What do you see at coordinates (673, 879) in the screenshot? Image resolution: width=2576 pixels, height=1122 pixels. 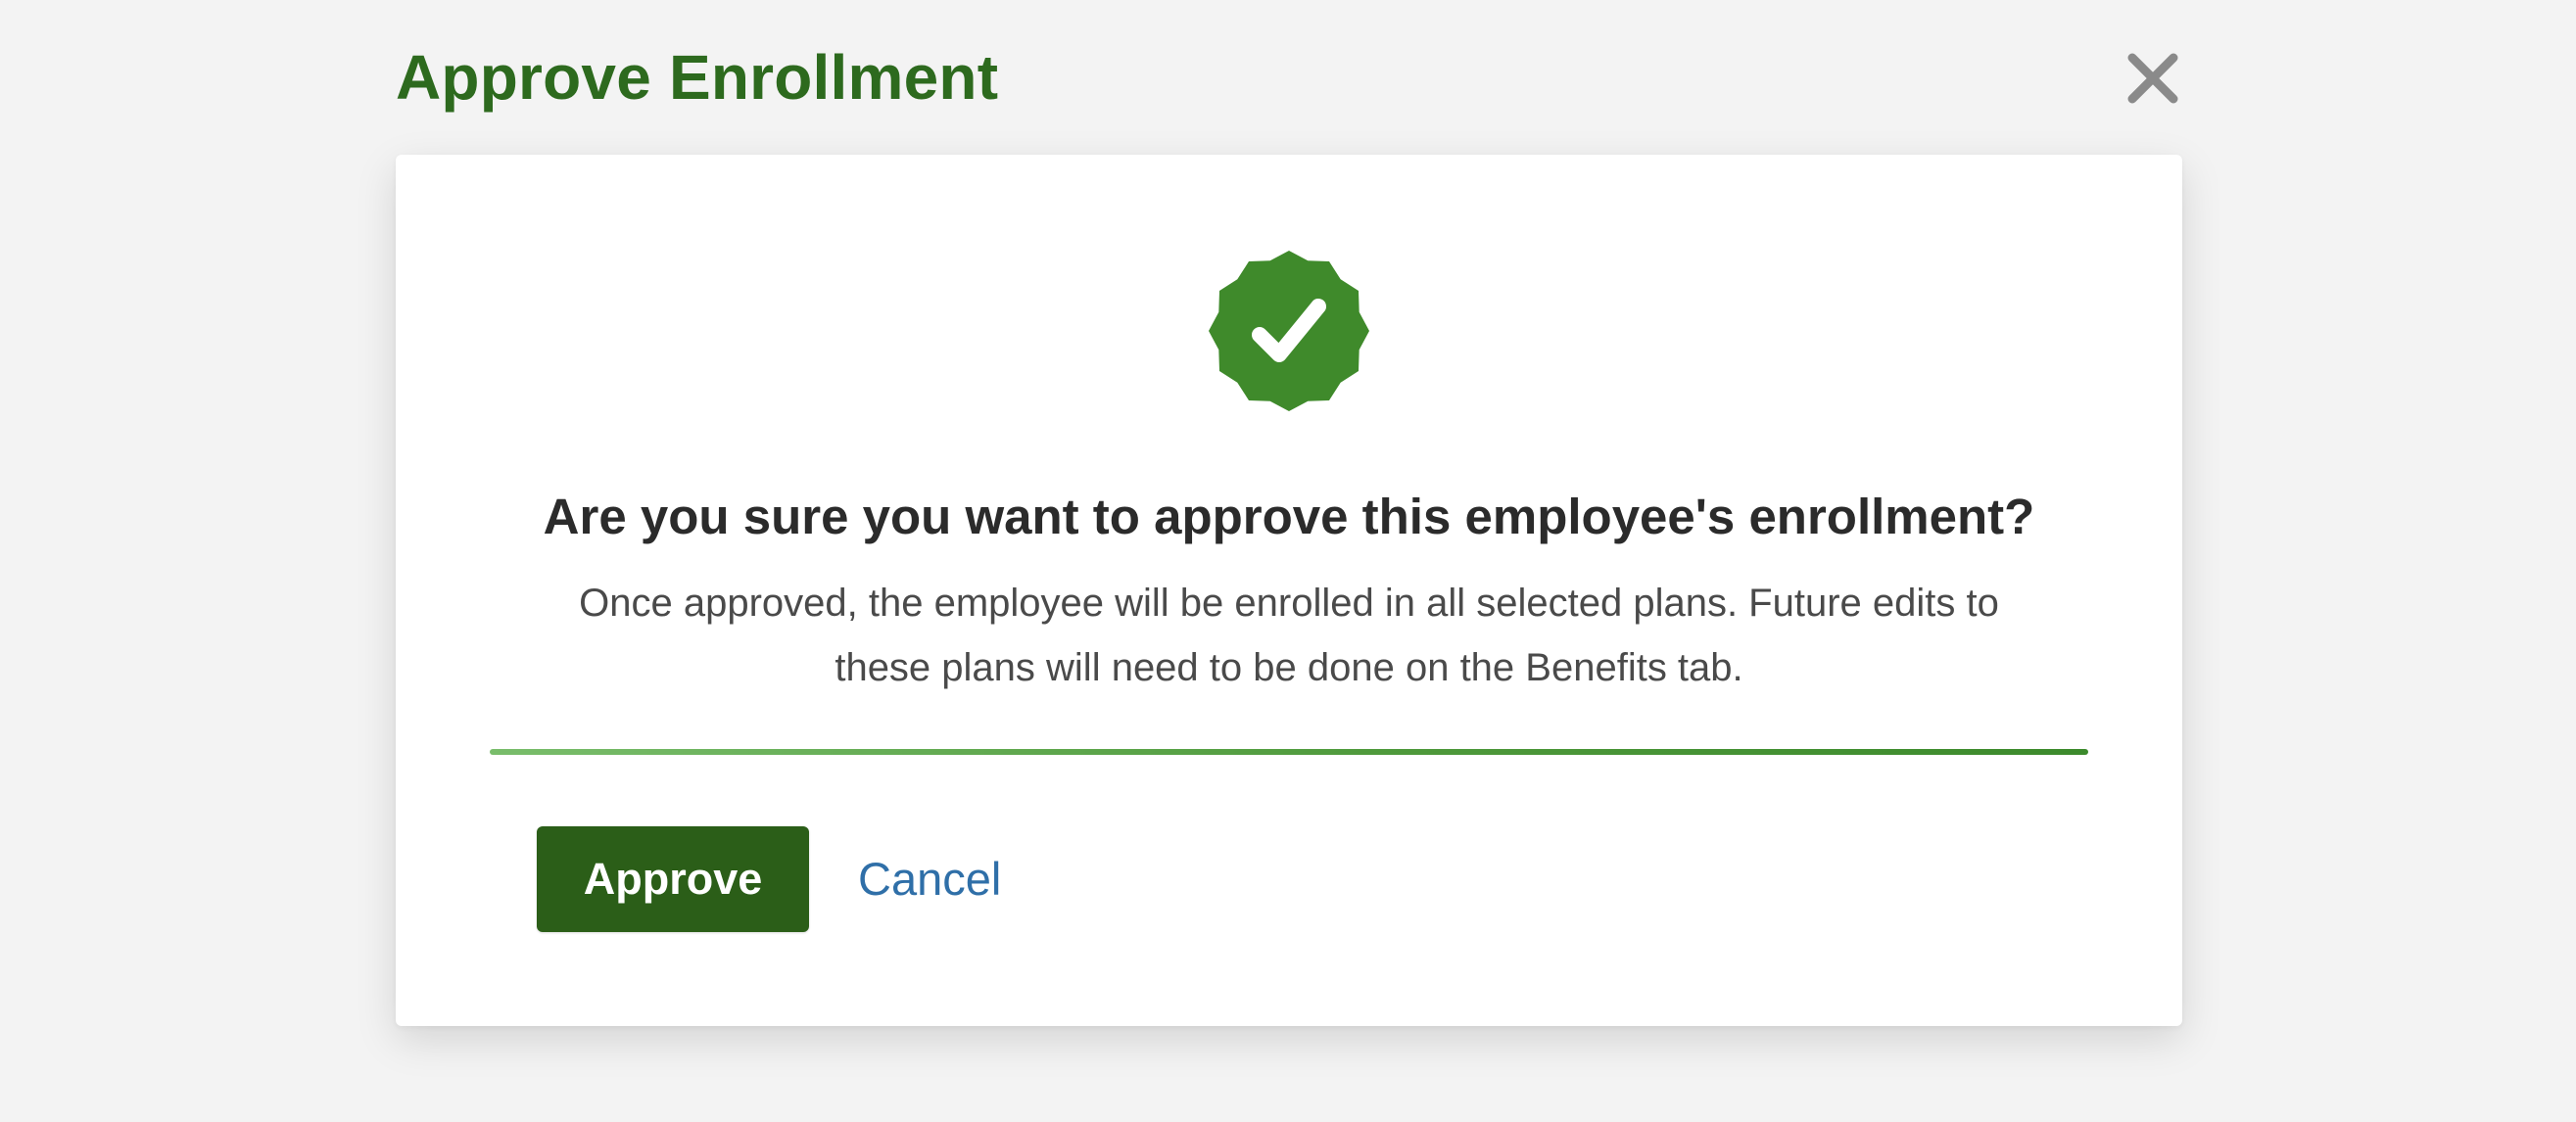 I see `approve-button: Approve` at bounding box center [673, 879].